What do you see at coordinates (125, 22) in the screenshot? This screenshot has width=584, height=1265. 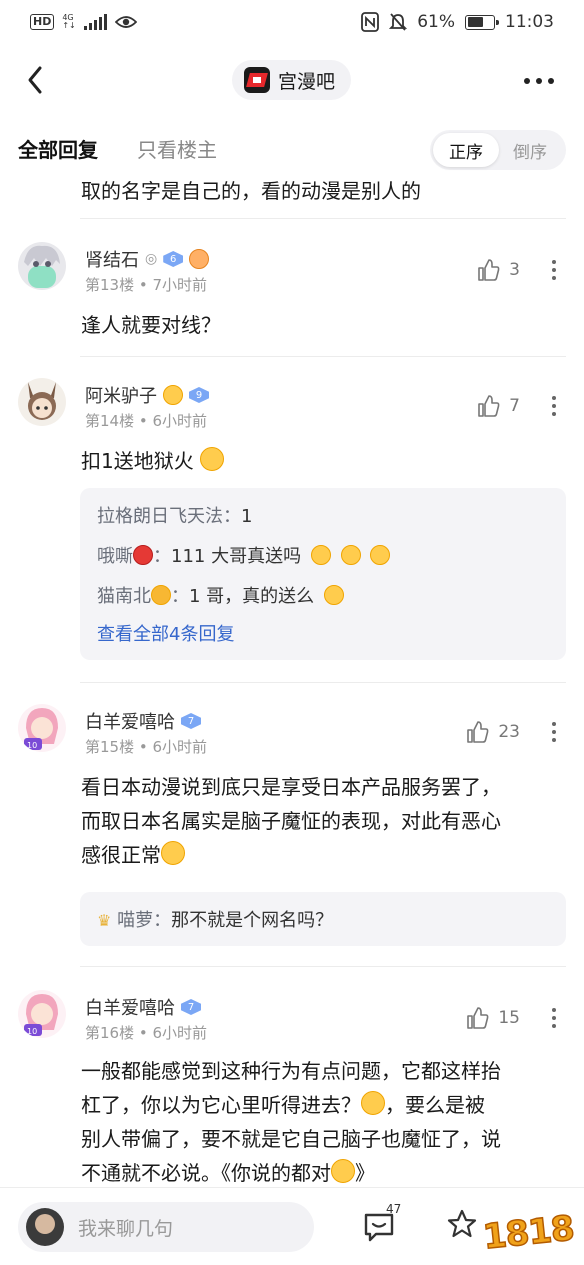 I see `eye-icon` at bounding box center [125, 22].